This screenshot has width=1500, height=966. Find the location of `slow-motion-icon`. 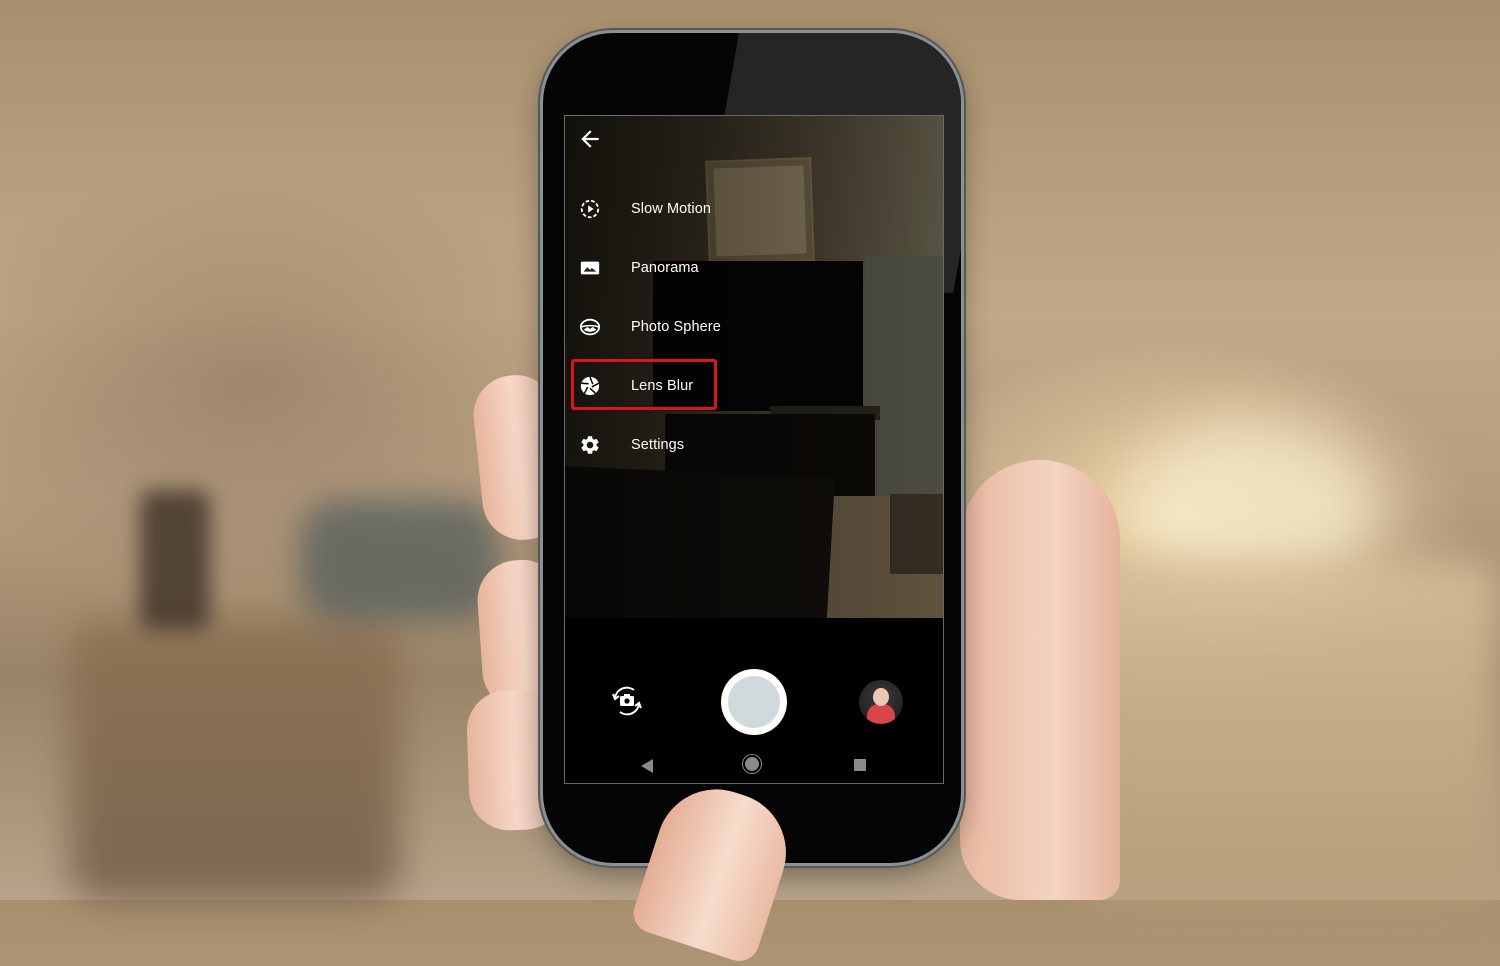

slow-motion-icon is located at coordinates (590, 209).